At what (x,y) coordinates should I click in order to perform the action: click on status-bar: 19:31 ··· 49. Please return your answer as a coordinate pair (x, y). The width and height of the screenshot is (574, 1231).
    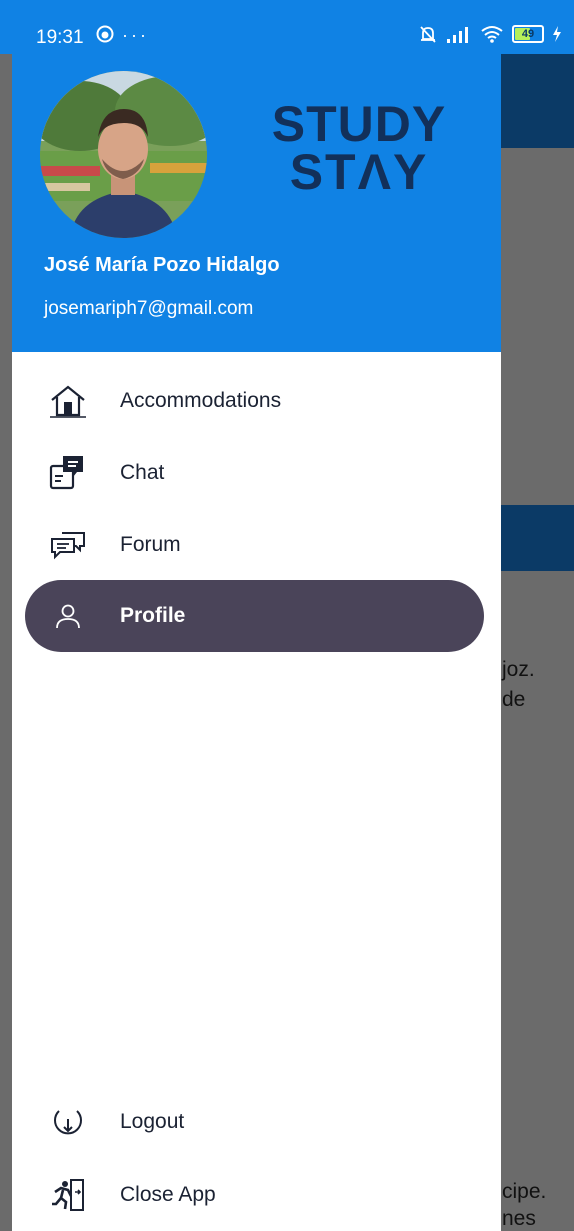
    Looking at the image, I should click on (287, 27).